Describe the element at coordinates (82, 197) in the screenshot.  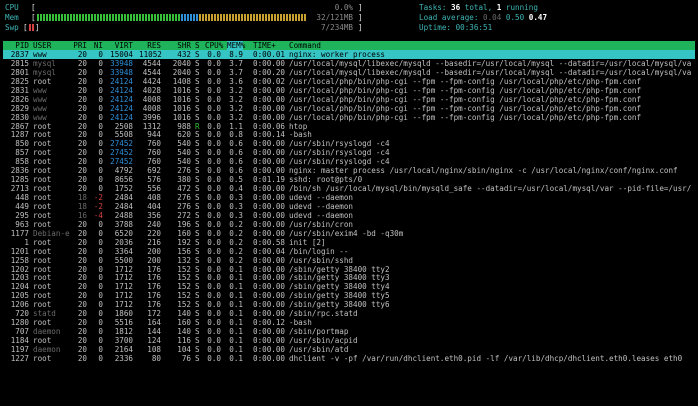
I see `cell-pri: 18` at that location.